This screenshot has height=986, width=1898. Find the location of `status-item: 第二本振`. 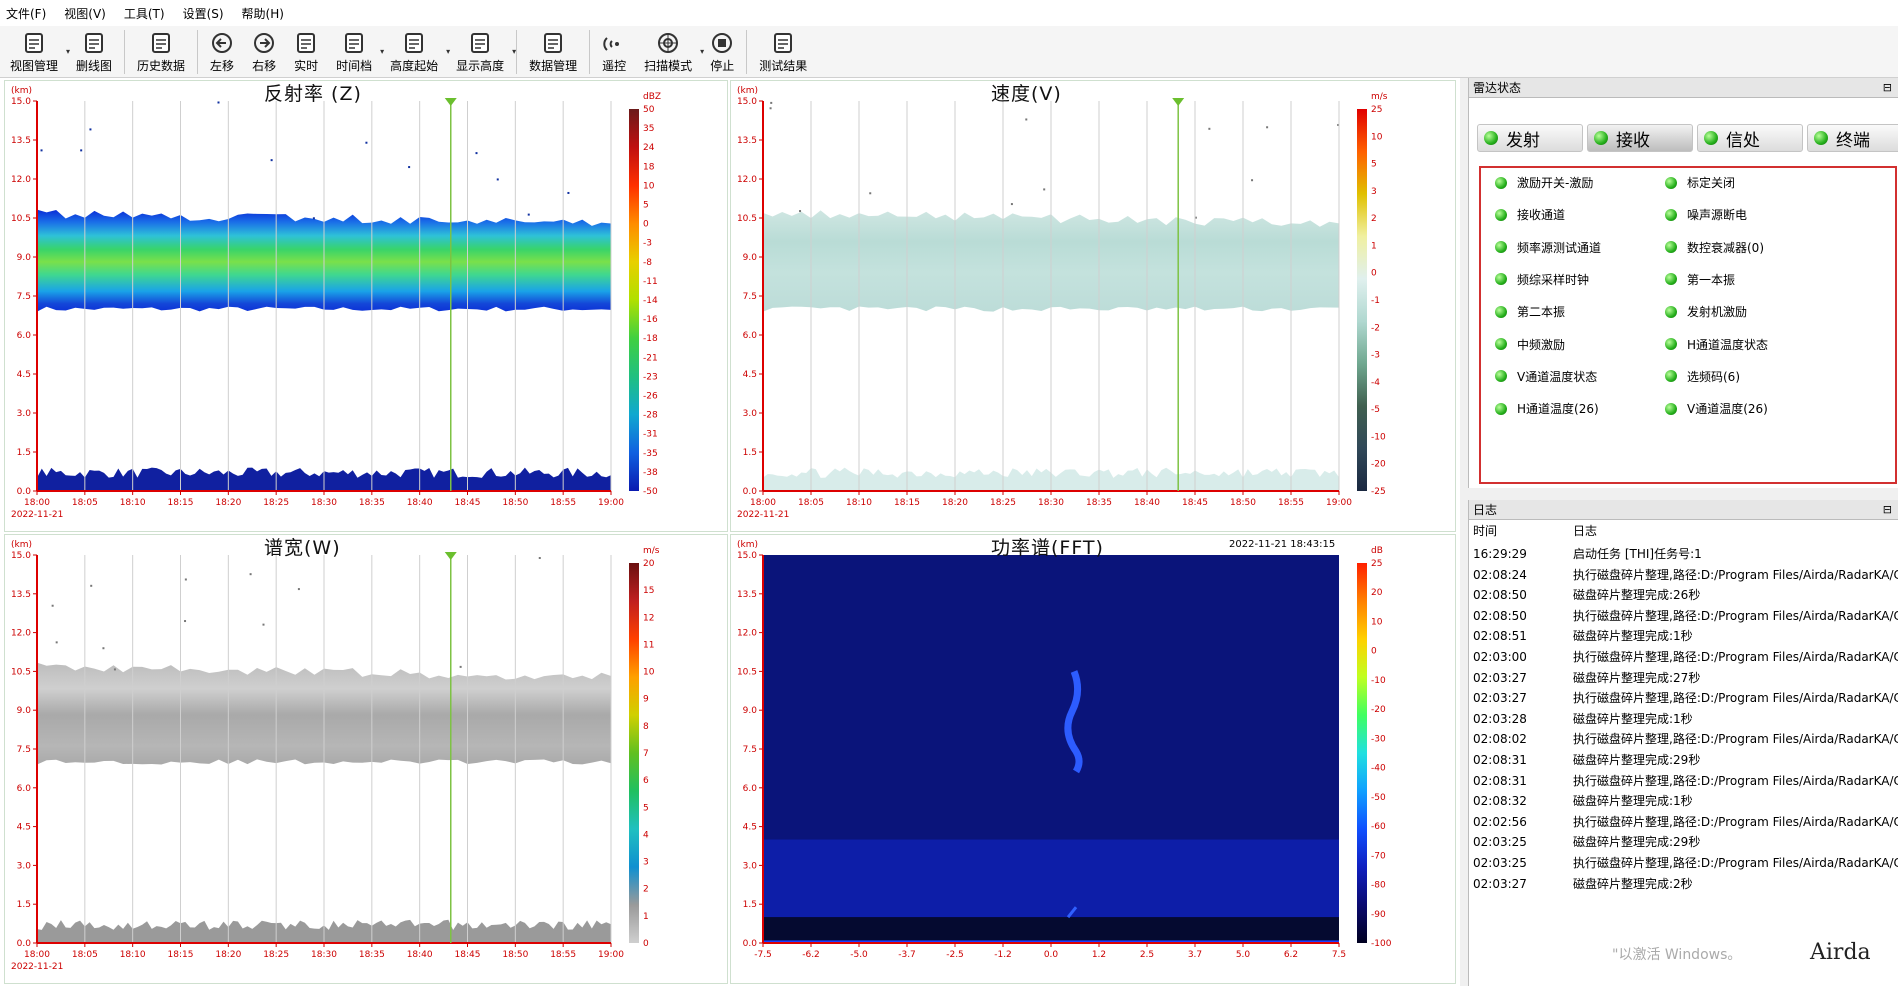

status-item: 第二本振 is located at coordinates (1530, 311).